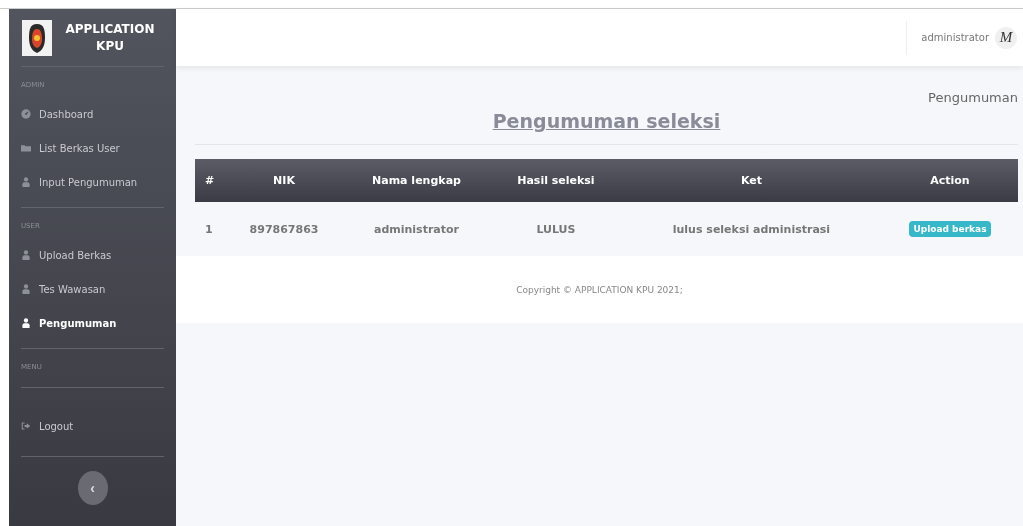 The image size is (1023, 526). I want to click on column-header: Hasil seleksi, so click(555, 180).